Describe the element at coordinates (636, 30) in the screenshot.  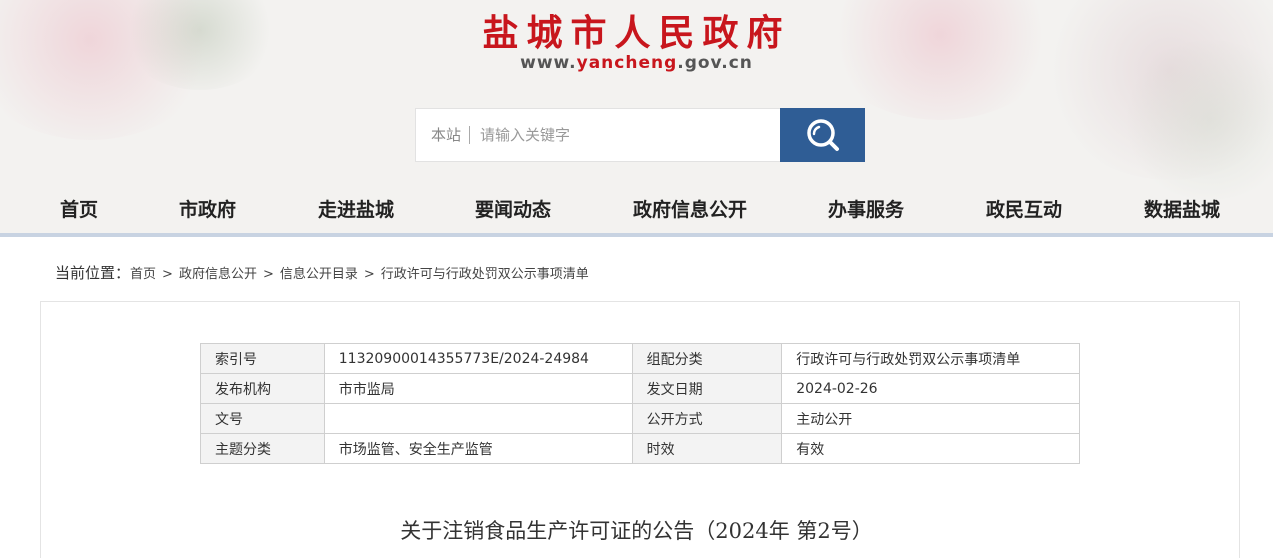
I see `site-title: 盐城市人民政府` at that location.